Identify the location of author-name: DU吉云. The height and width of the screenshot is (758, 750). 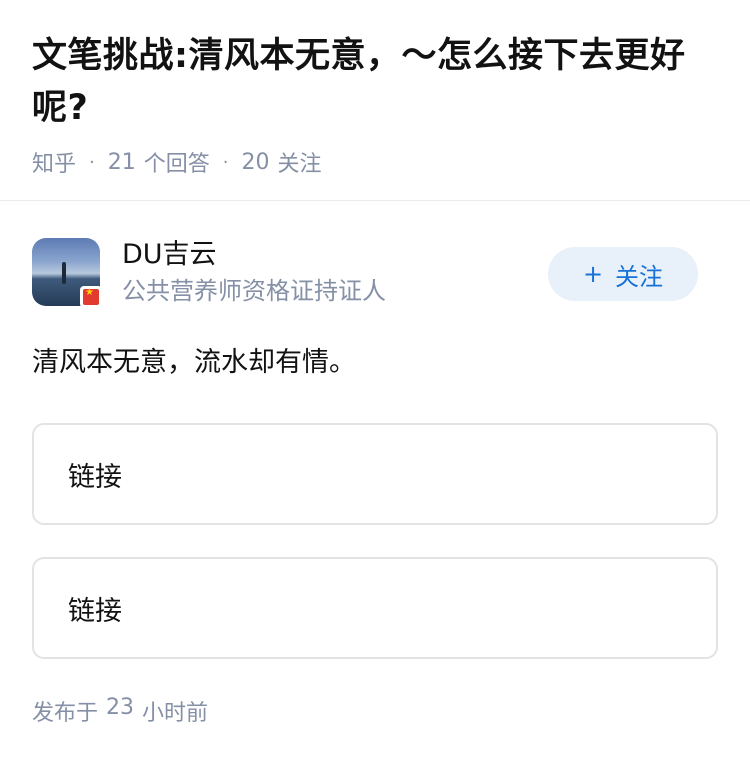
(254, 255).